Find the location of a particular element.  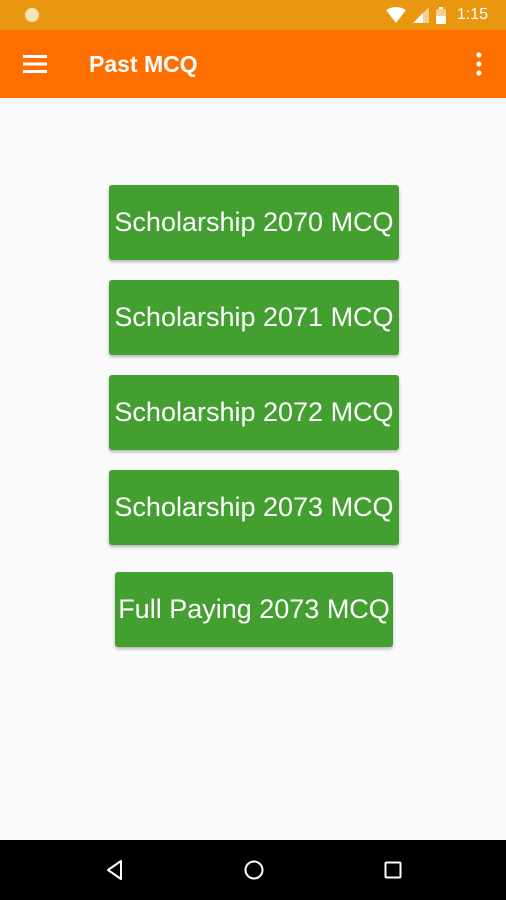

more-vert-icon is located at coordinates (479, 64).